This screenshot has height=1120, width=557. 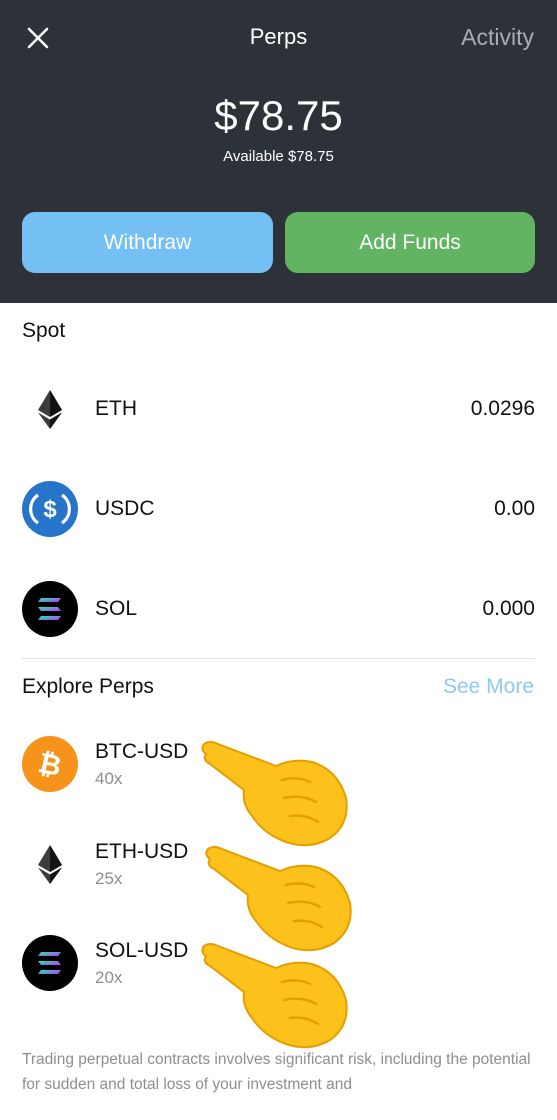 I want to click on withdraw-button: Withdraw, so click(x=147, y=242).